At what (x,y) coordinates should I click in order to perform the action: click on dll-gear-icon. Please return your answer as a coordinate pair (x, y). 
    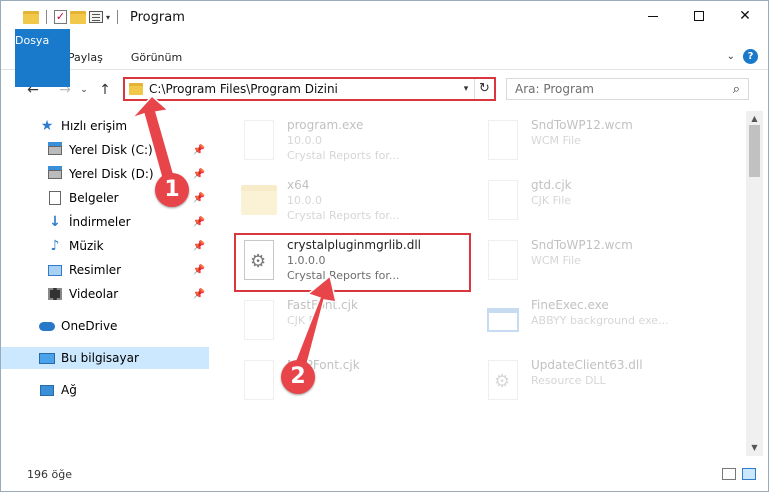
    Looking at the image, I should click on (503, 380).